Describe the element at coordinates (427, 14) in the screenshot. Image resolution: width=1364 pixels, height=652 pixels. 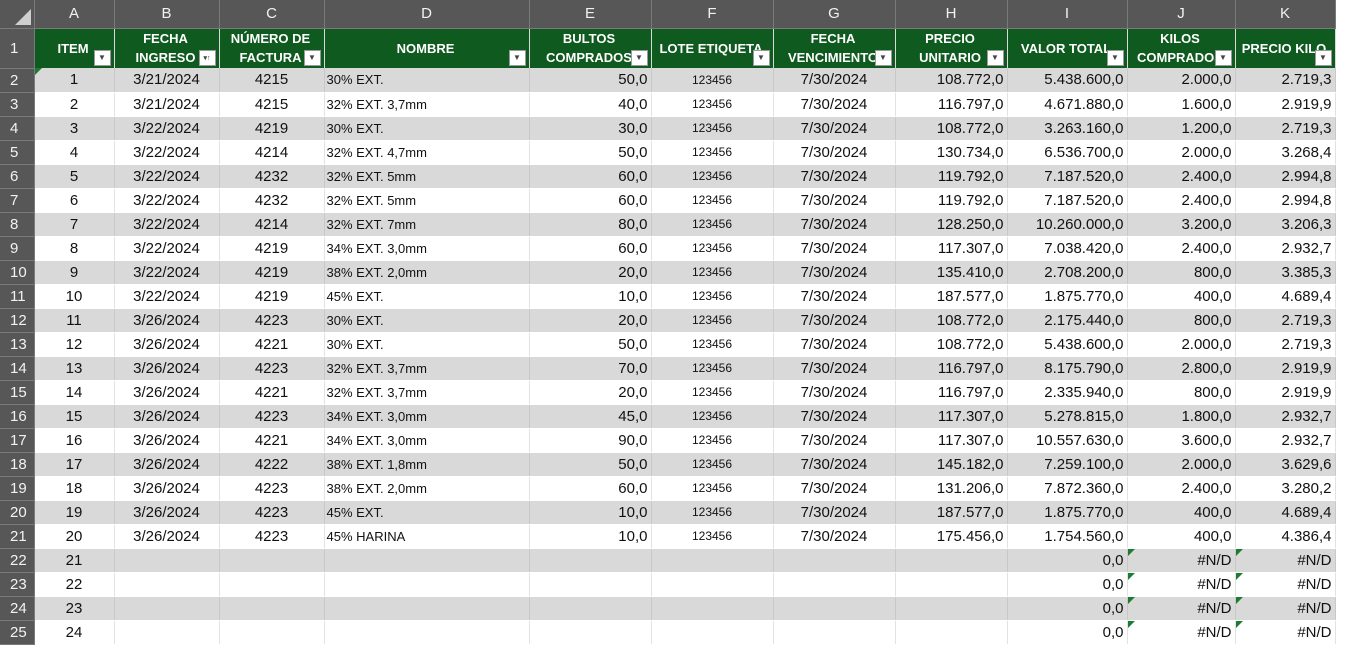
I see `column-header-d: D` at that location.